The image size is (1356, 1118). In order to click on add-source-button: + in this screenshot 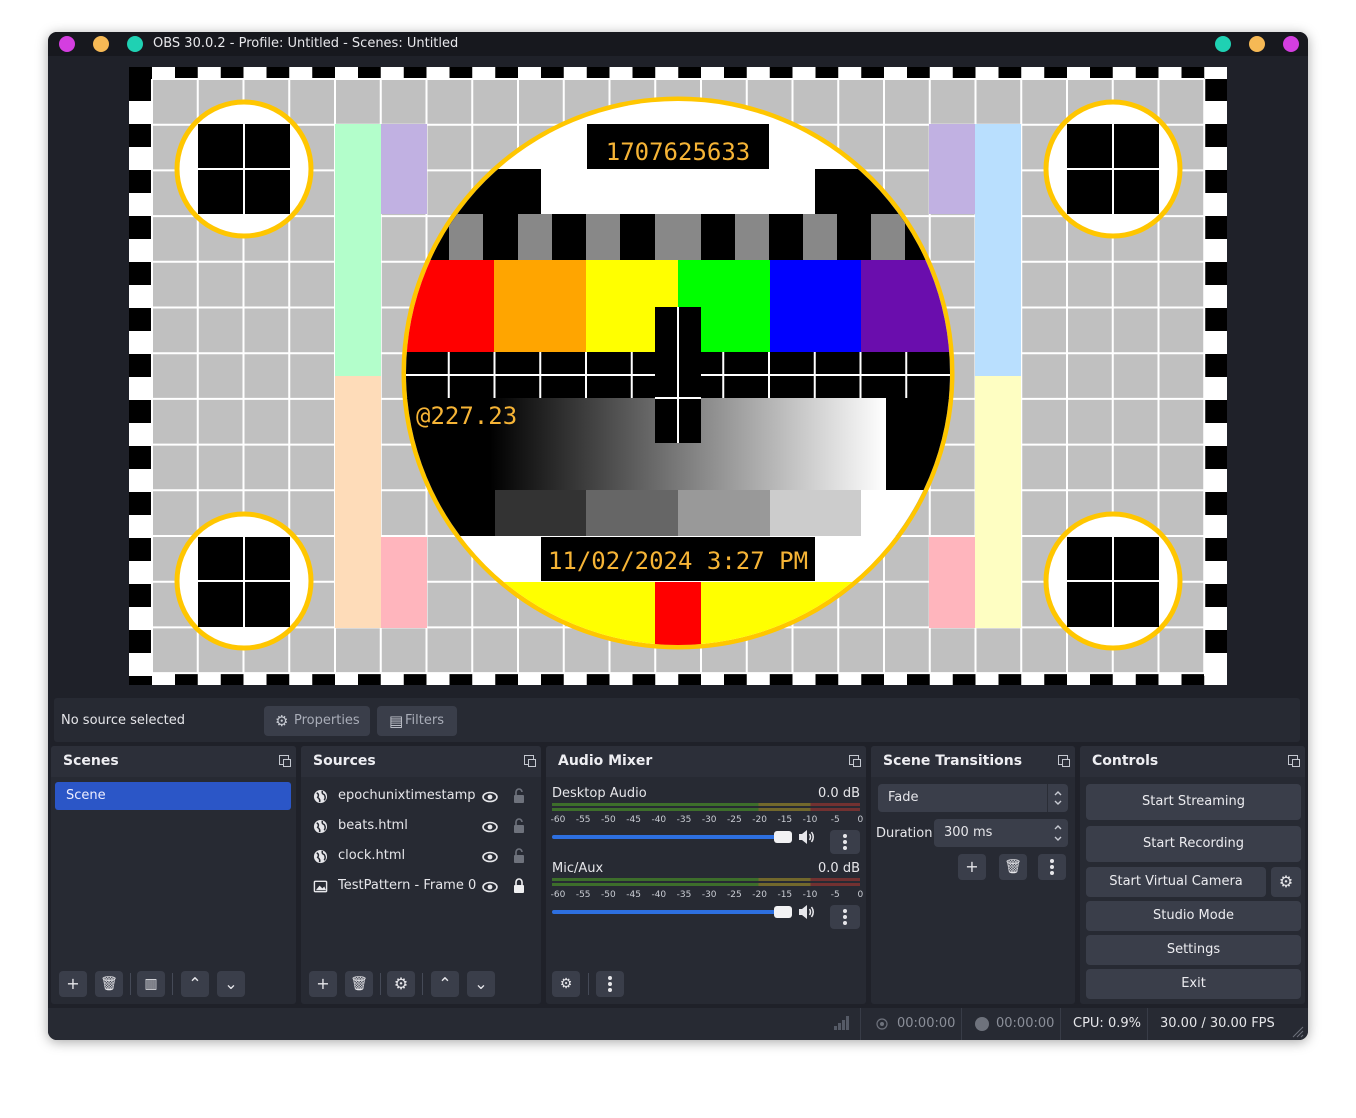, I will do `click(323, 984)`.